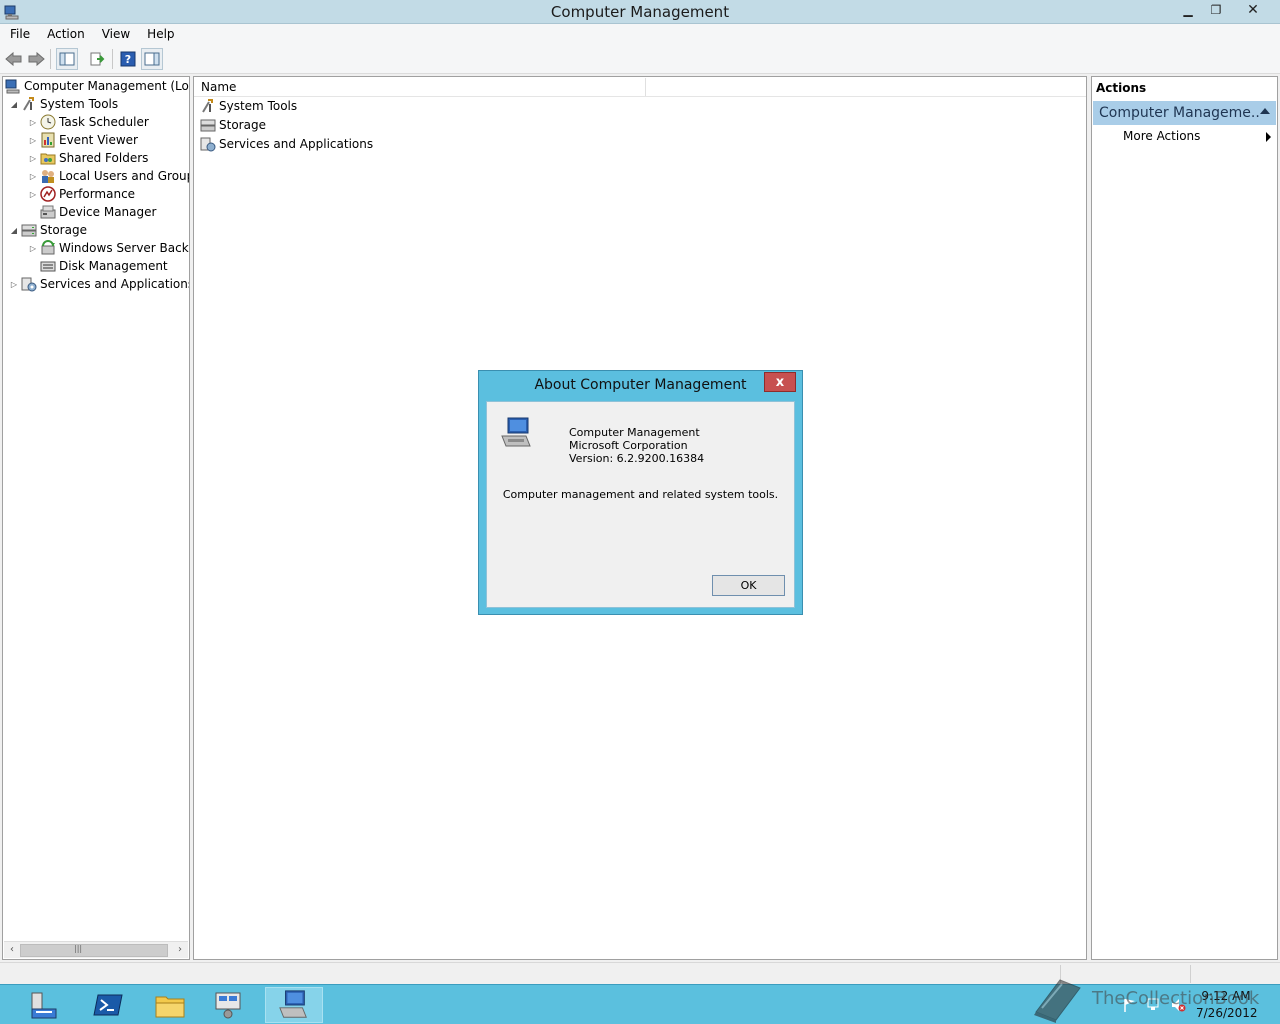 Image resolution: width=1280 pixels, height=1024 pixels. I want to click on restore-button: ❐, so click(1216, 10).